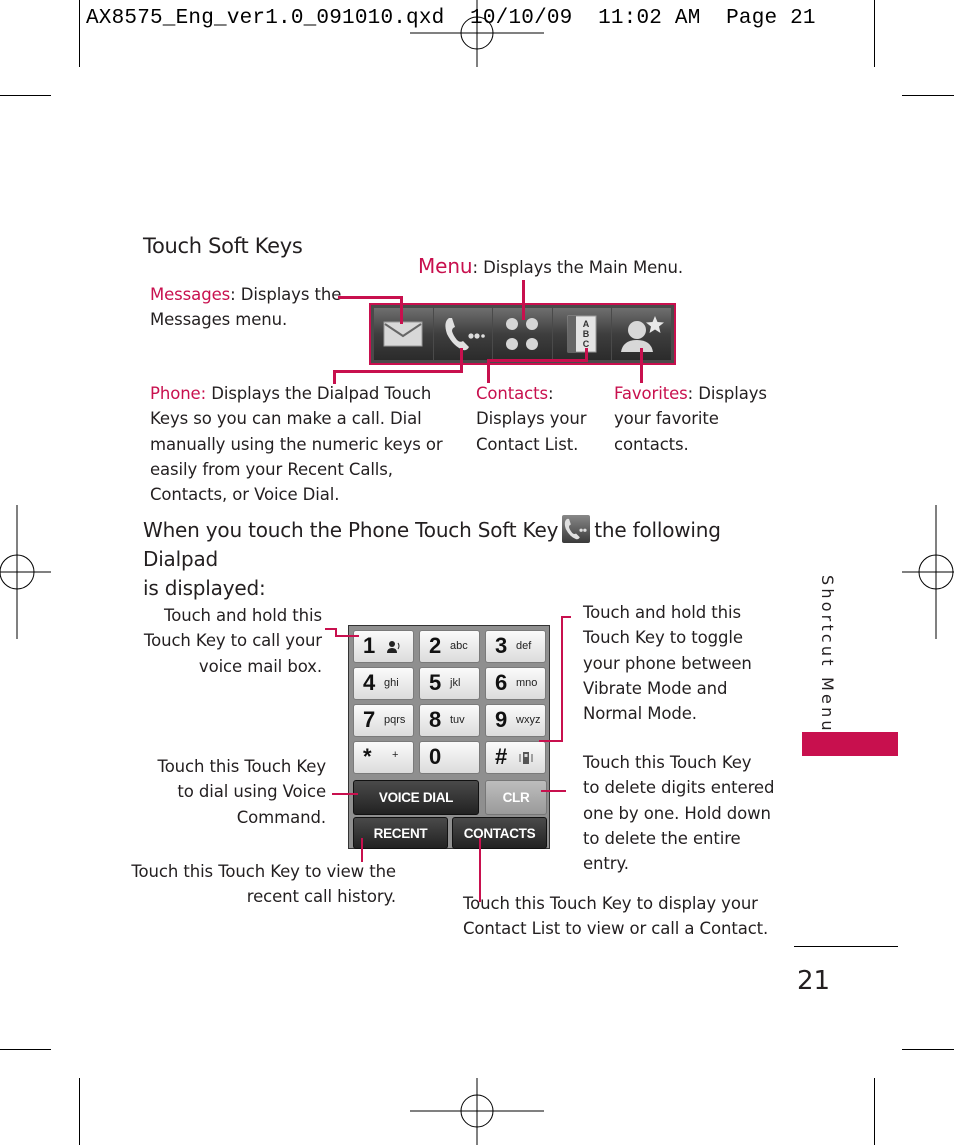  What do you see at coordinates (850, 744) in the screenshot?
I see `section-tab-marker` at bounding box center [850, 744].